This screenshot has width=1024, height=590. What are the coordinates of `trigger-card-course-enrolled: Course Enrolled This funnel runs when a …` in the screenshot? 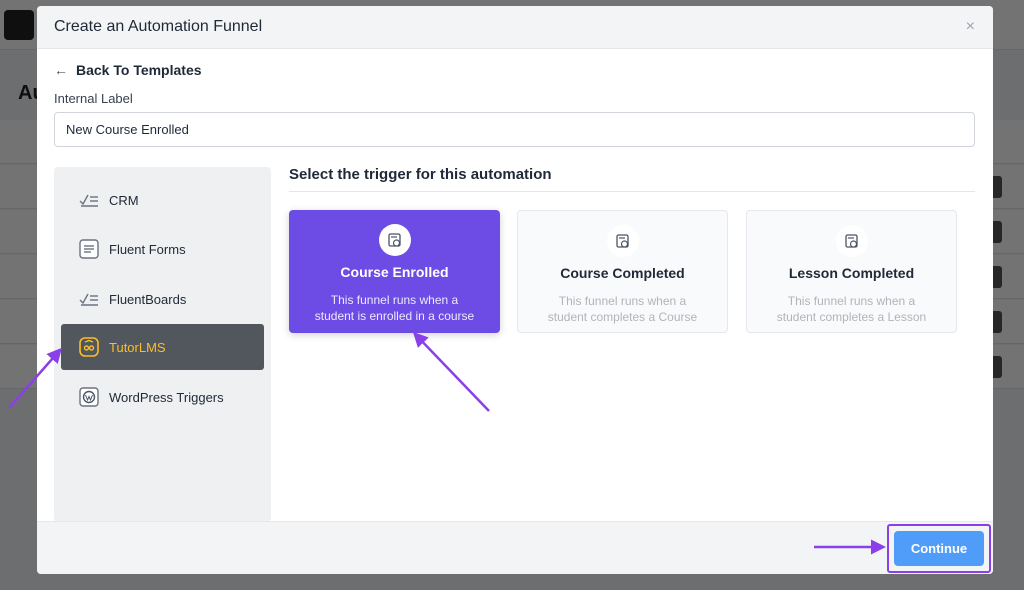 It's located at (394, 271).